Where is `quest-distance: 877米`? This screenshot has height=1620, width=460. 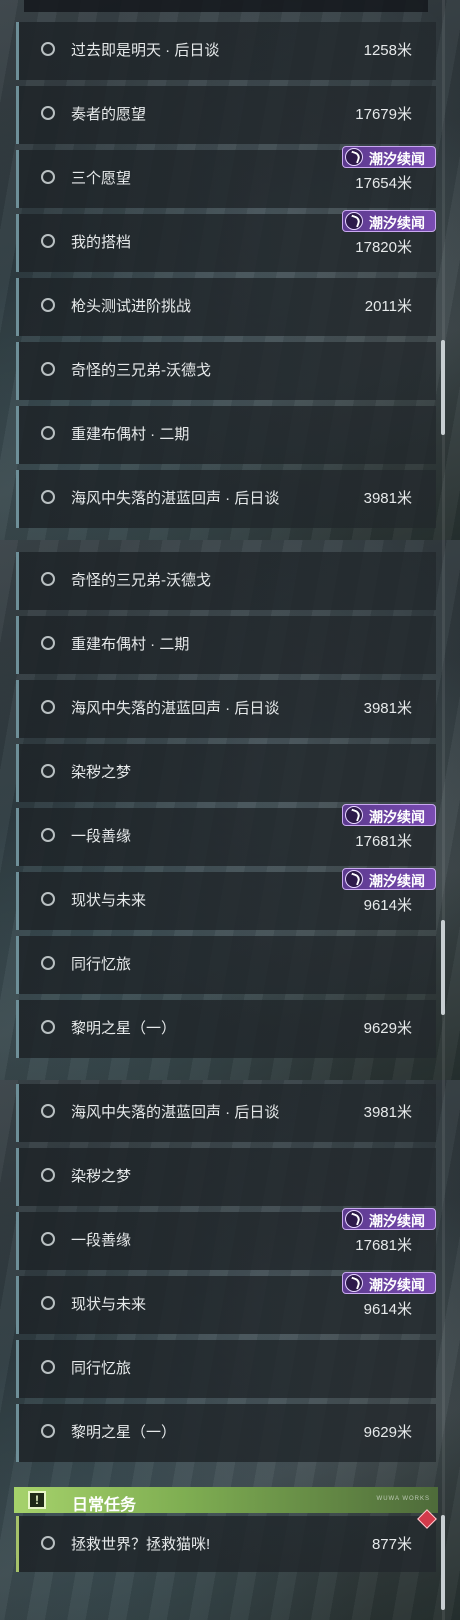
quest-distance: 877米 is located at coordinates (391, 1544).